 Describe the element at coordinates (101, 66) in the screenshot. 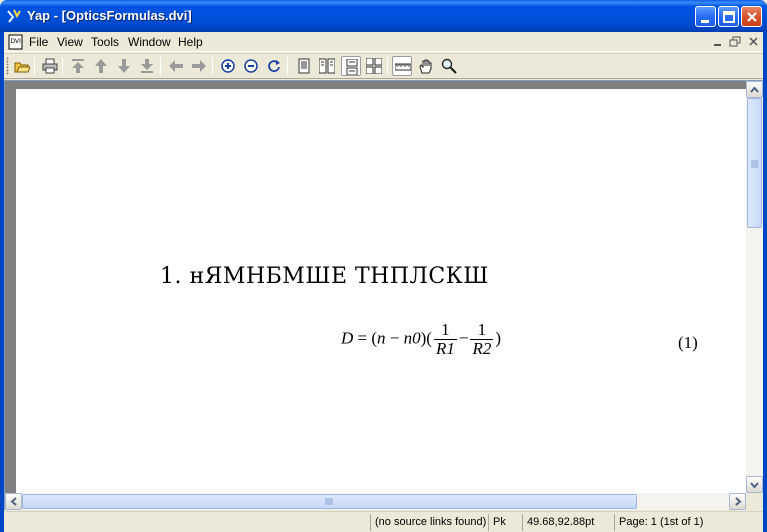

I see `previous-page-icon` at that location.